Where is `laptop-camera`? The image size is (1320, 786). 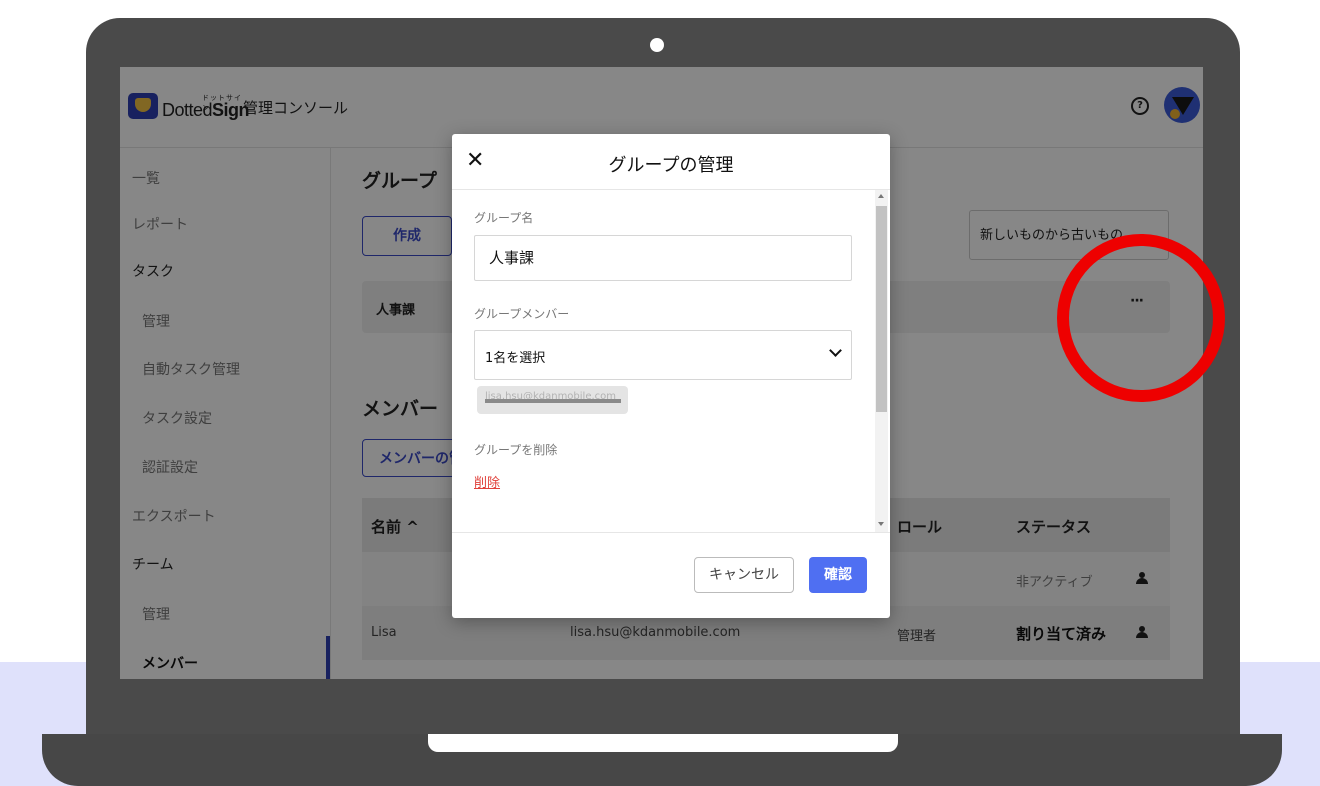
laptop-camera is located at coordinates (657, 45).